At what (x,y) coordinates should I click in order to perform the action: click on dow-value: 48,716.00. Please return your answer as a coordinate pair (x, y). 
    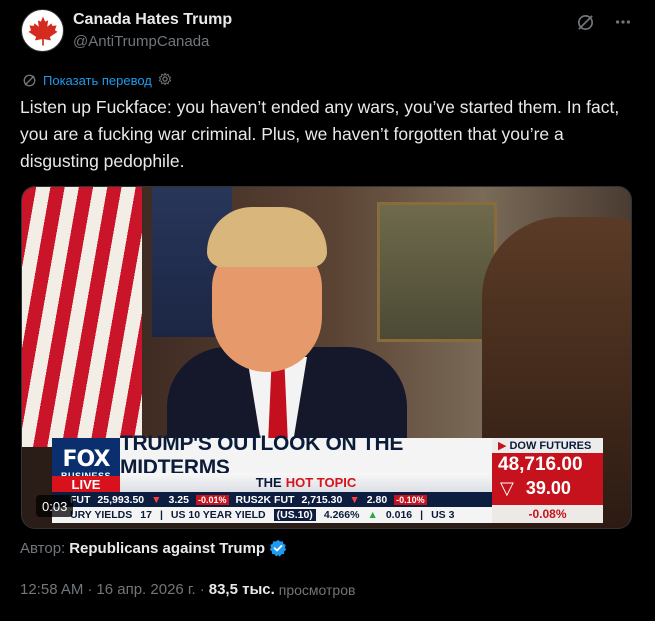
    Looking at the image, I should click on (540, 464).